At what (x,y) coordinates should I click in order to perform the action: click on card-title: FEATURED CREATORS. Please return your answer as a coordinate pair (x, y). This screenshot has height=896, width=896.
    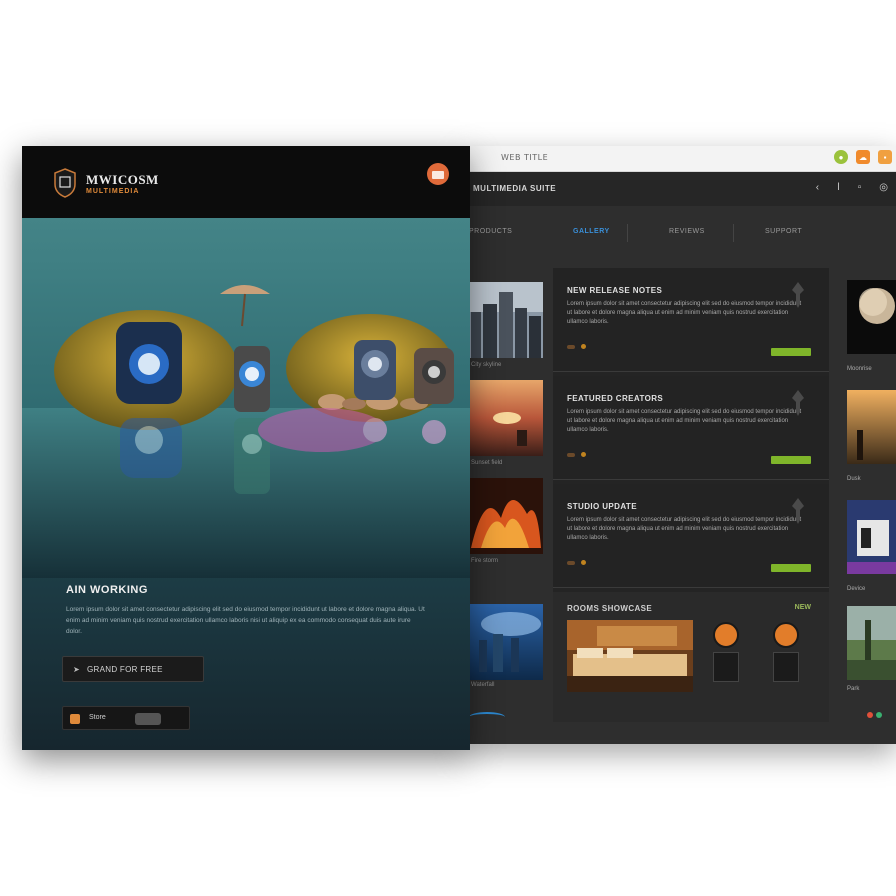
    Looking at the image, I should click on (615, 398).